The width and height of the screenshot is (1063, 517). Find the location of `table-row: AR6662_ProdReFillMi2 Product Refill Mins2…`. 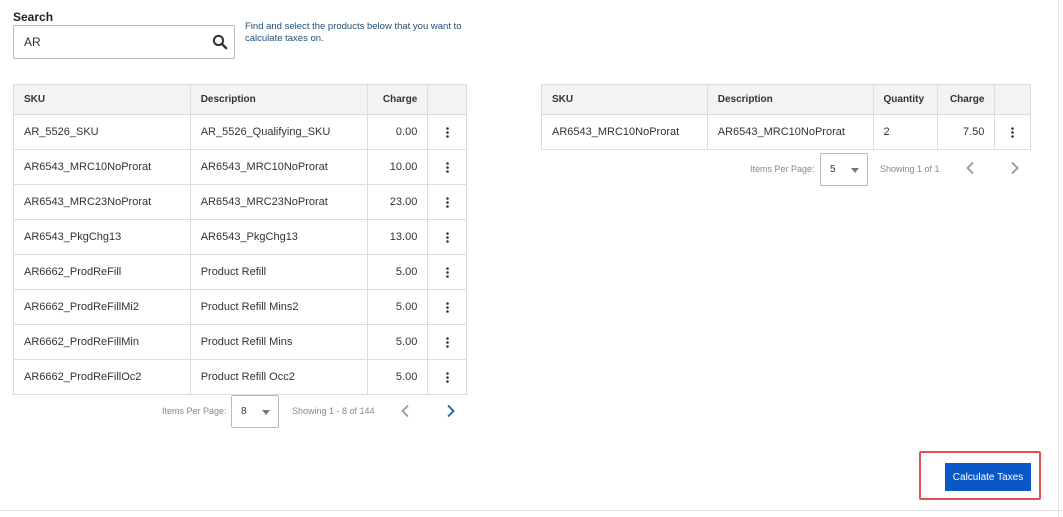

table-row: AR6662_ProdReFillMi2 Product Refill Mins2… is located at coordinates (240, 307).